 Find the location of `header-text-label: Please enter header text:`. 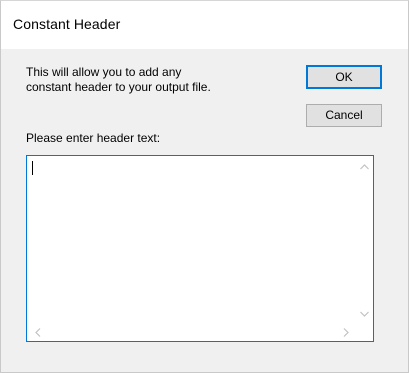

header-text-label: Please enter header text: is located at coordinates (93, 138).